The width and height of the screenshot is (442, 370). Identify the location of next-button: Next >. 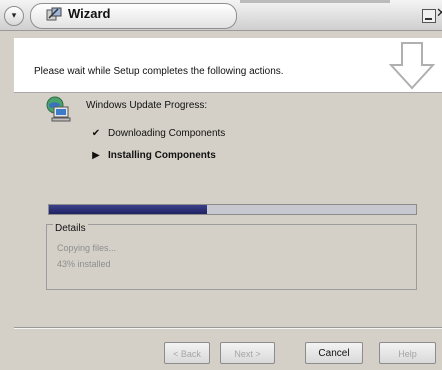
(247, 353).